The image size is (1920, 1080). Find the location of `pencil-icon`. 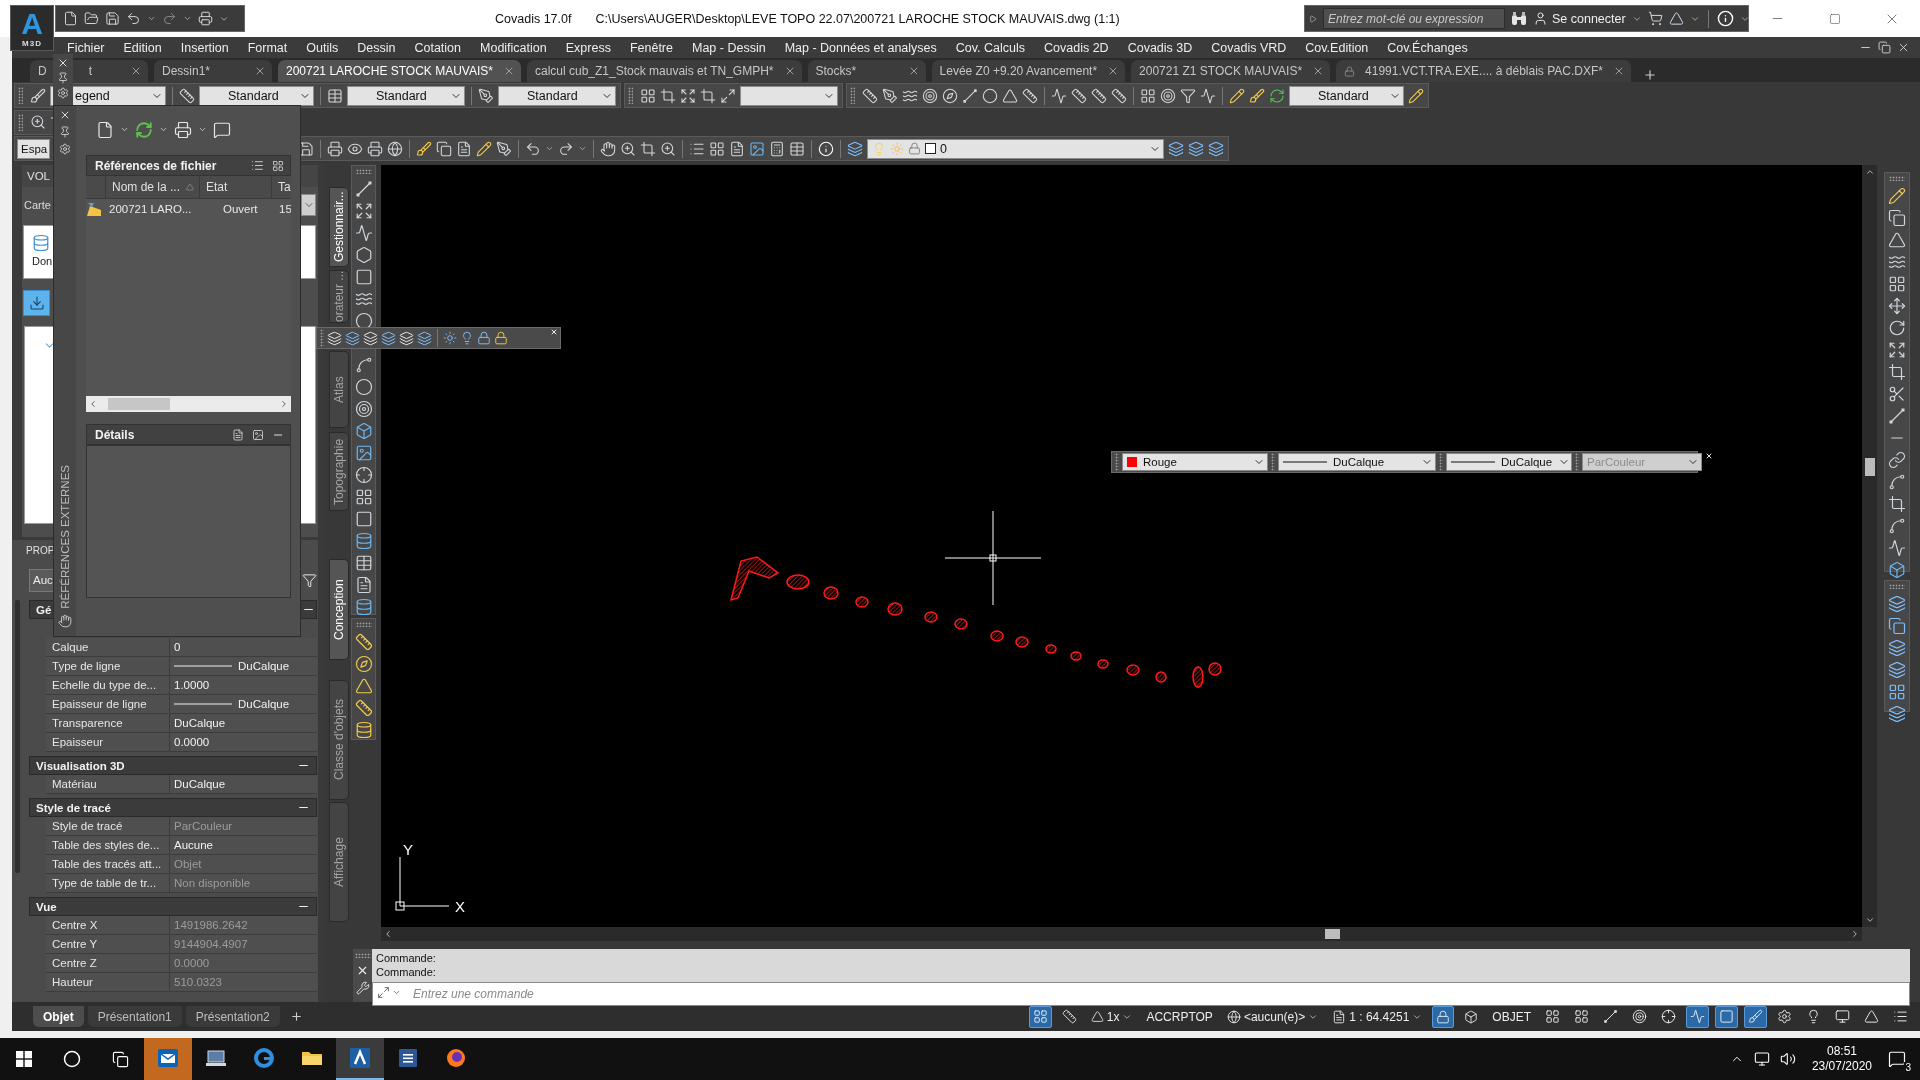

pencil-icon is located at coordinates (1237, 95).